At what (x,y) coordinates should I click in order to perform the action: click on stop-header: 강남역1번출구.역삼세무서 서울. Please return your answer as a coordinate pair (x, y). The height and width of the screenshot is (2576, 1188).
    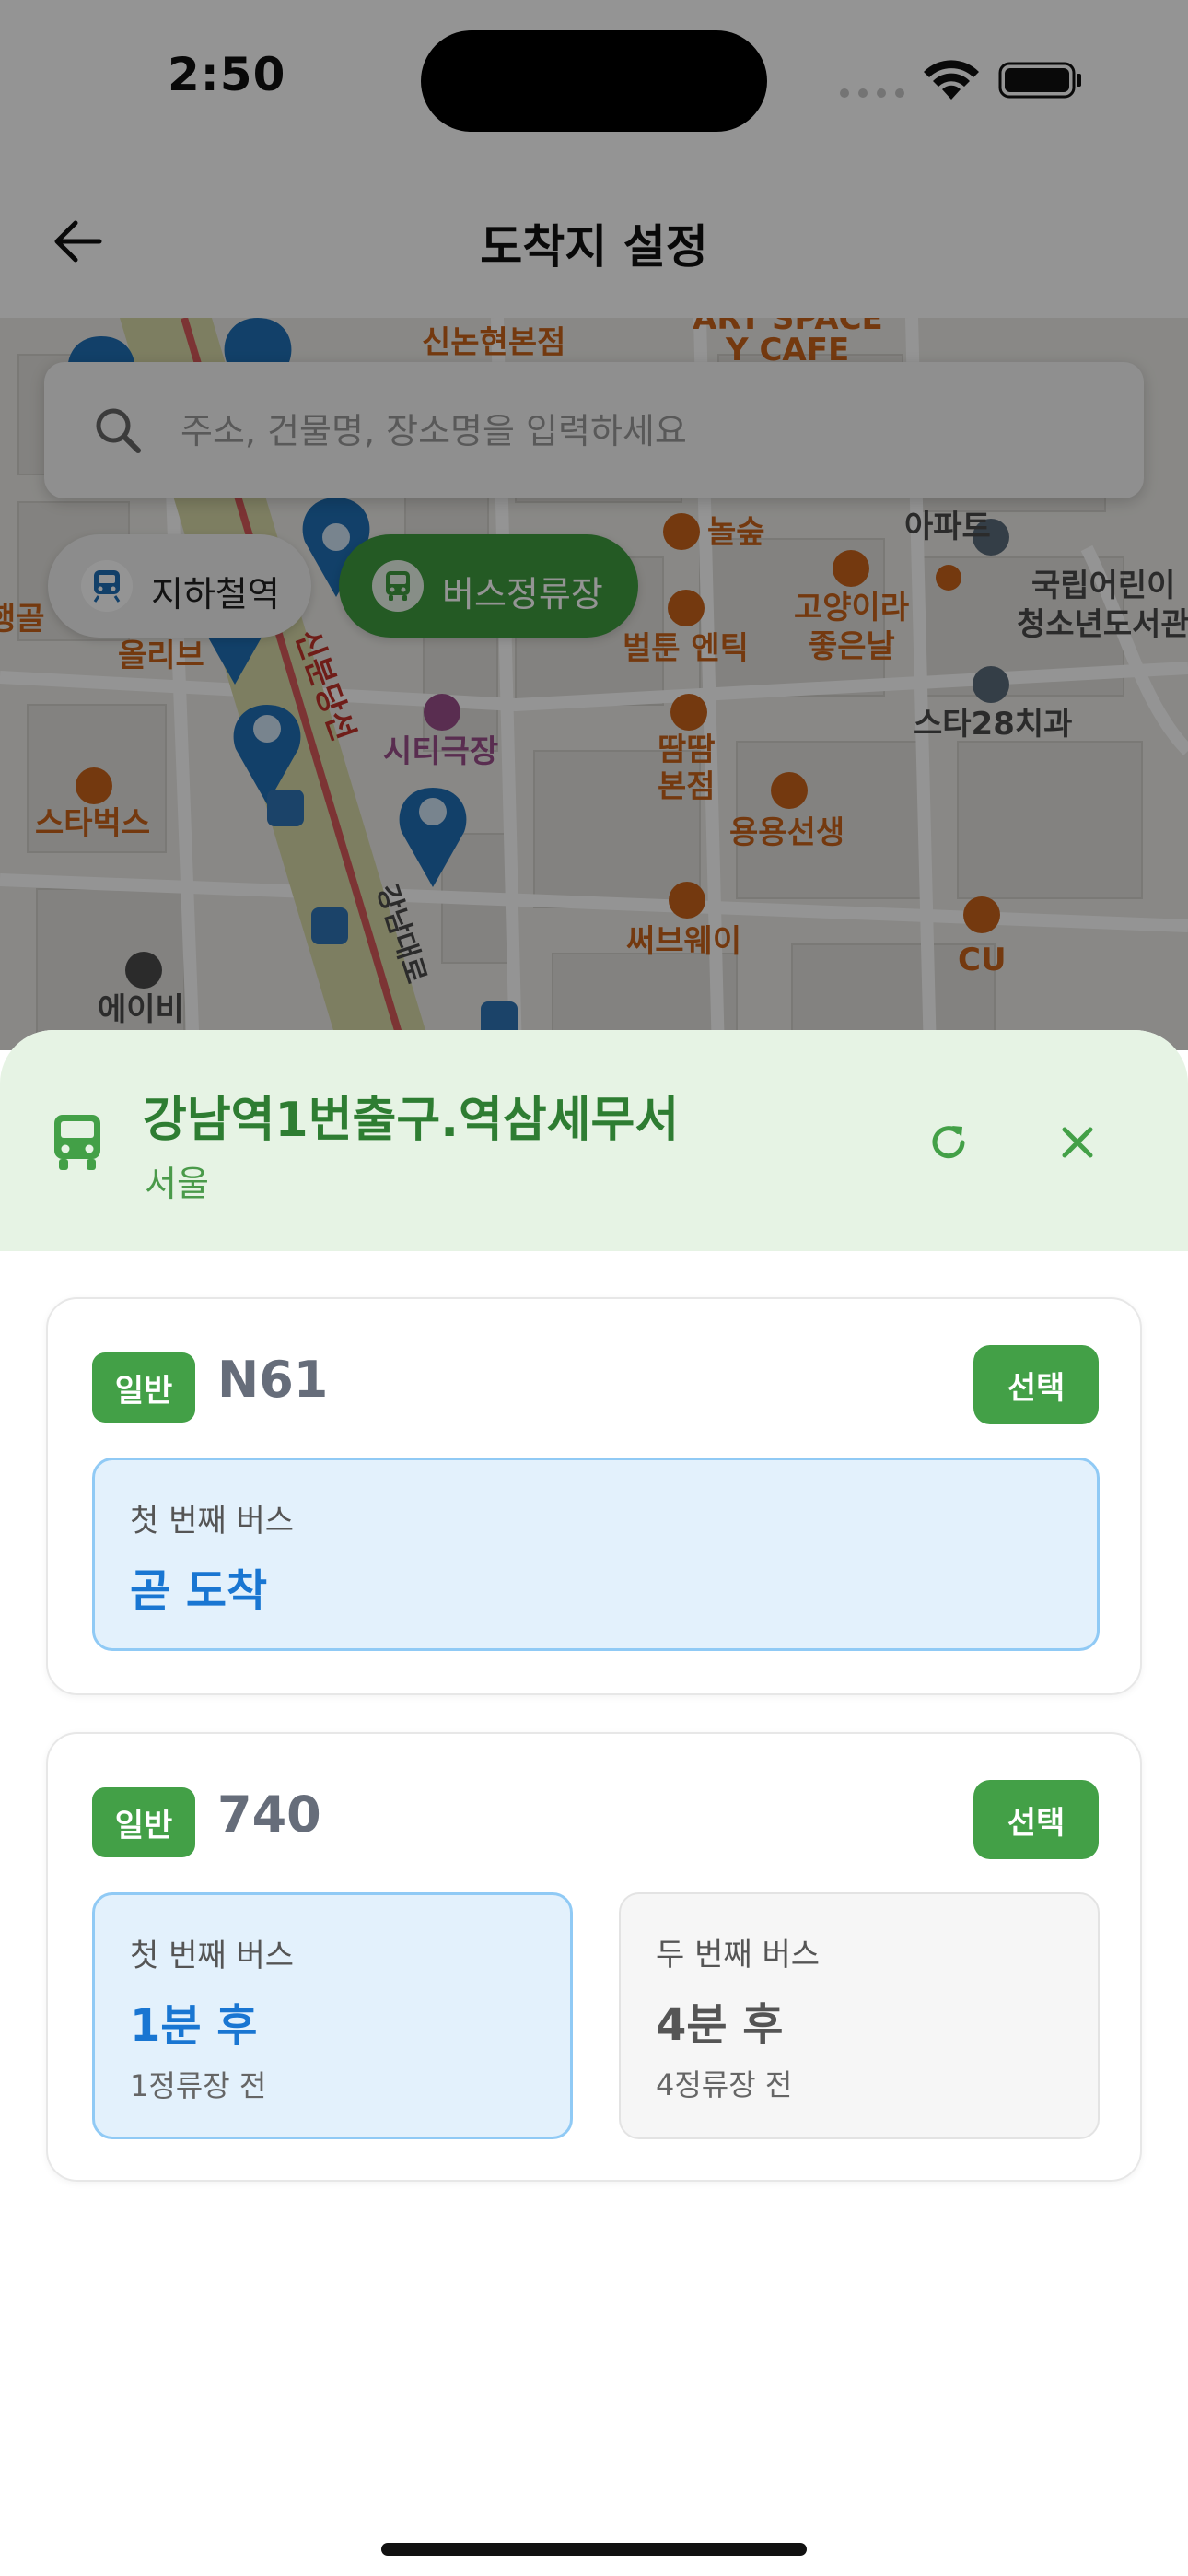
    Looking at the image, I should click on (594, 1140).